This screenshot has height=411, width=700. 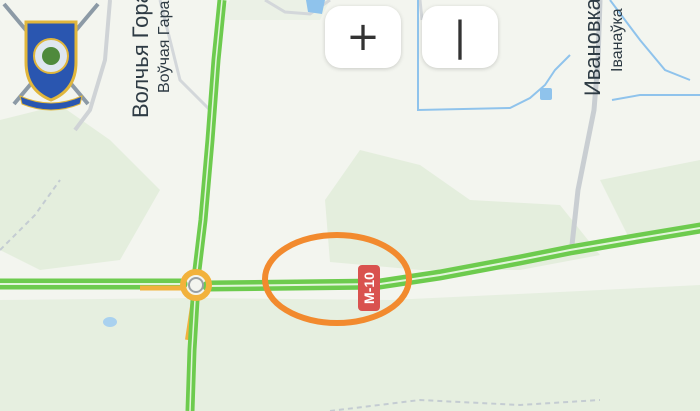 I want to click on minus-icon: |, so click(x=460, y=37).